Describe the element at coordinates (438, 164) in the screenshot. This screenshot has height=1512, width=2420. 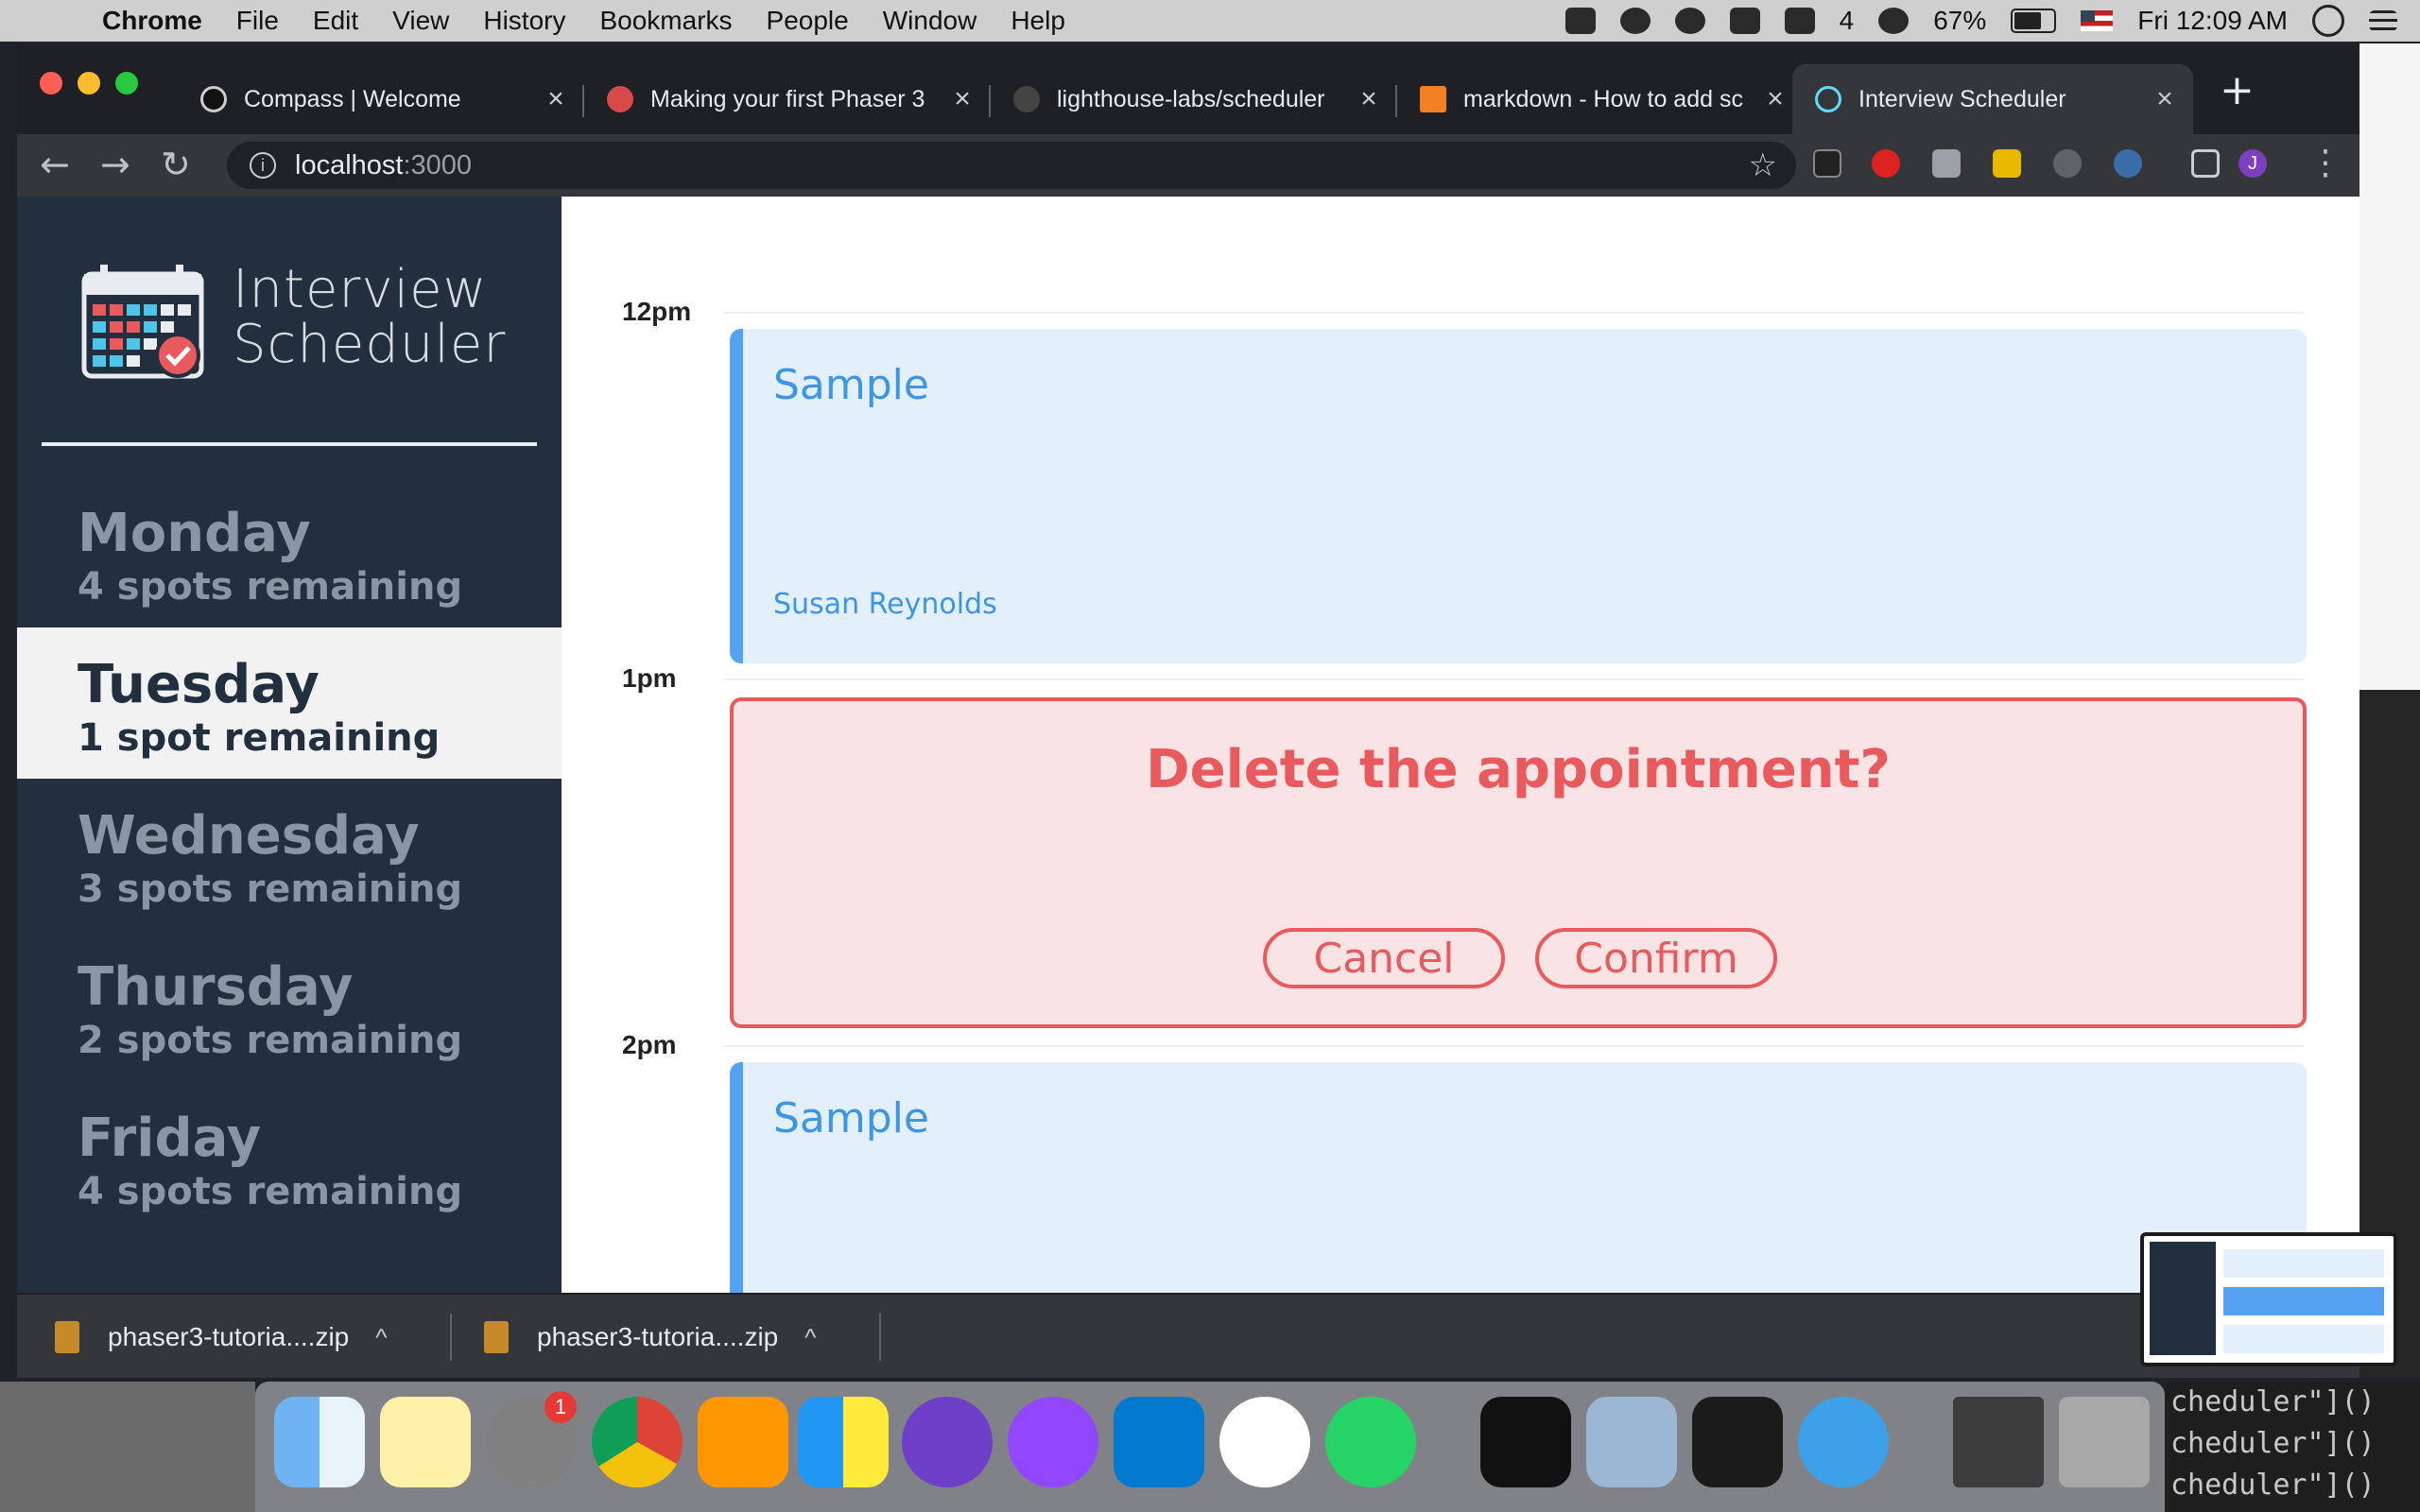
I see `url-port: :3000` at that location.